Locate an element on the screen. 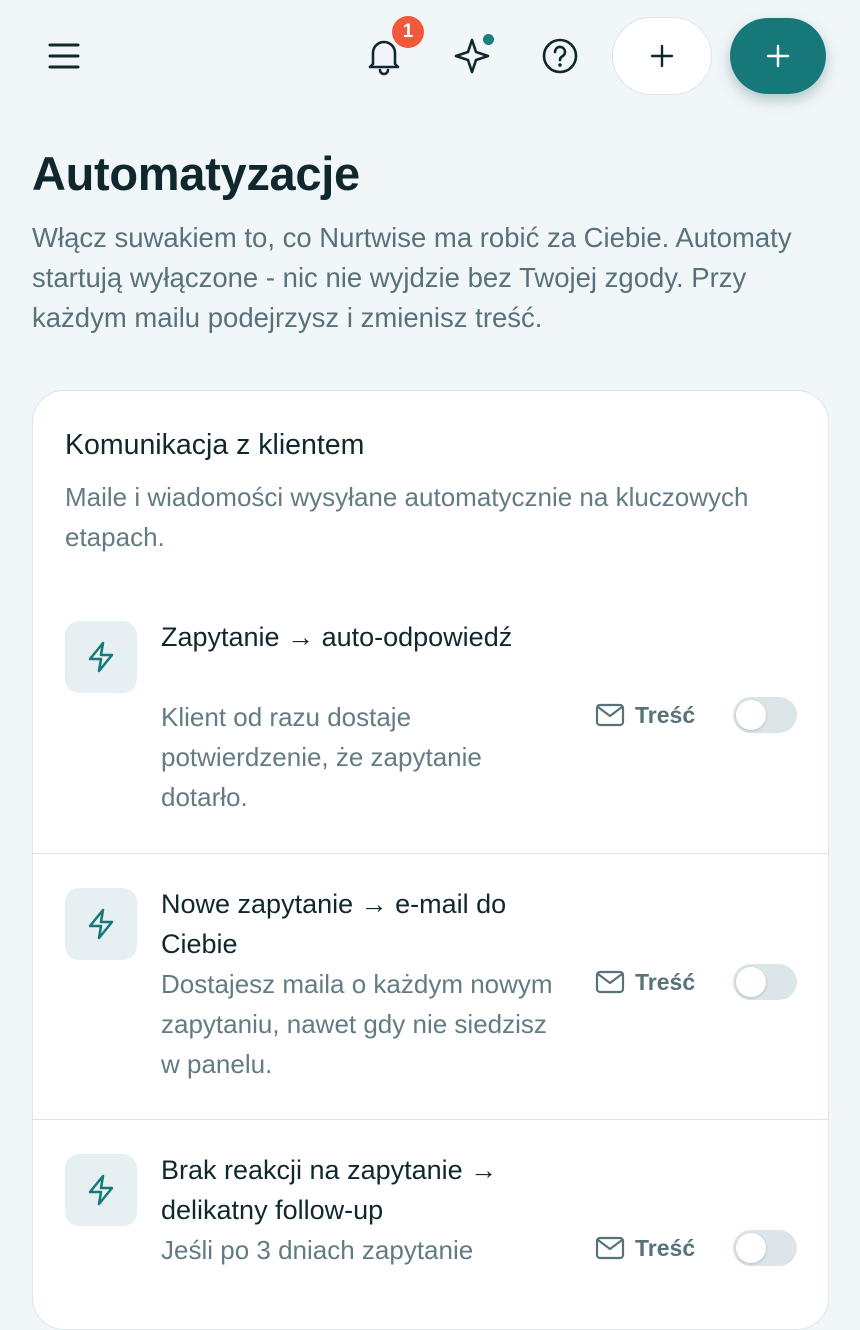 The width and height of the screenshot is (860, 1330). create-new-button is located at coordinates (778, 56).